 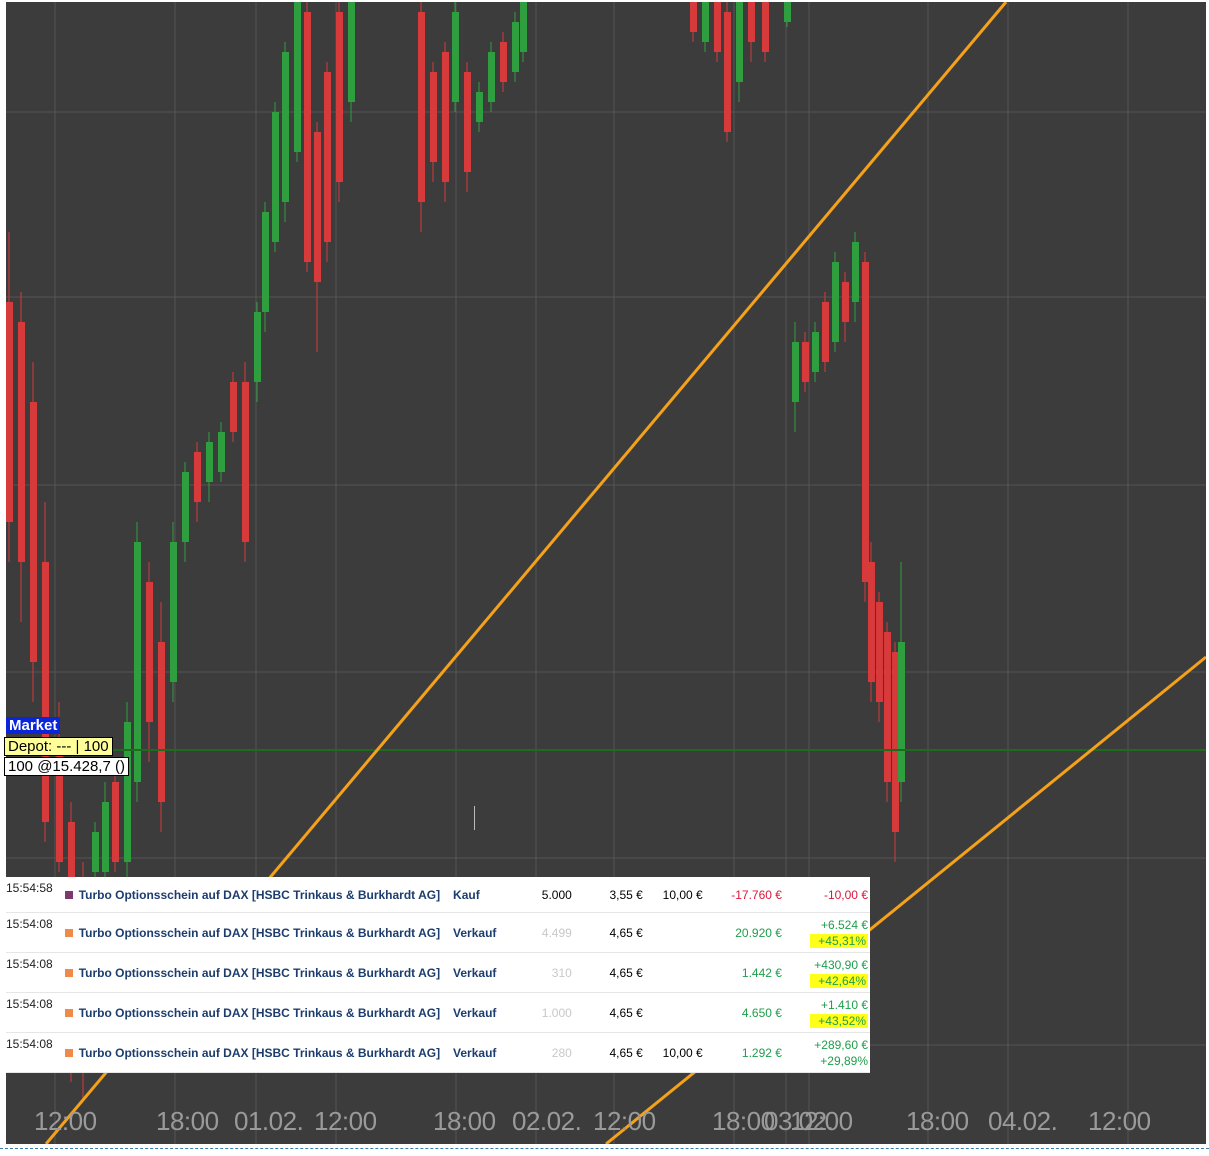 What do you see at coordinates (742, 932) in the screenshot?
I see `order-total: 20.920 €` at bounding box center [742, 932].